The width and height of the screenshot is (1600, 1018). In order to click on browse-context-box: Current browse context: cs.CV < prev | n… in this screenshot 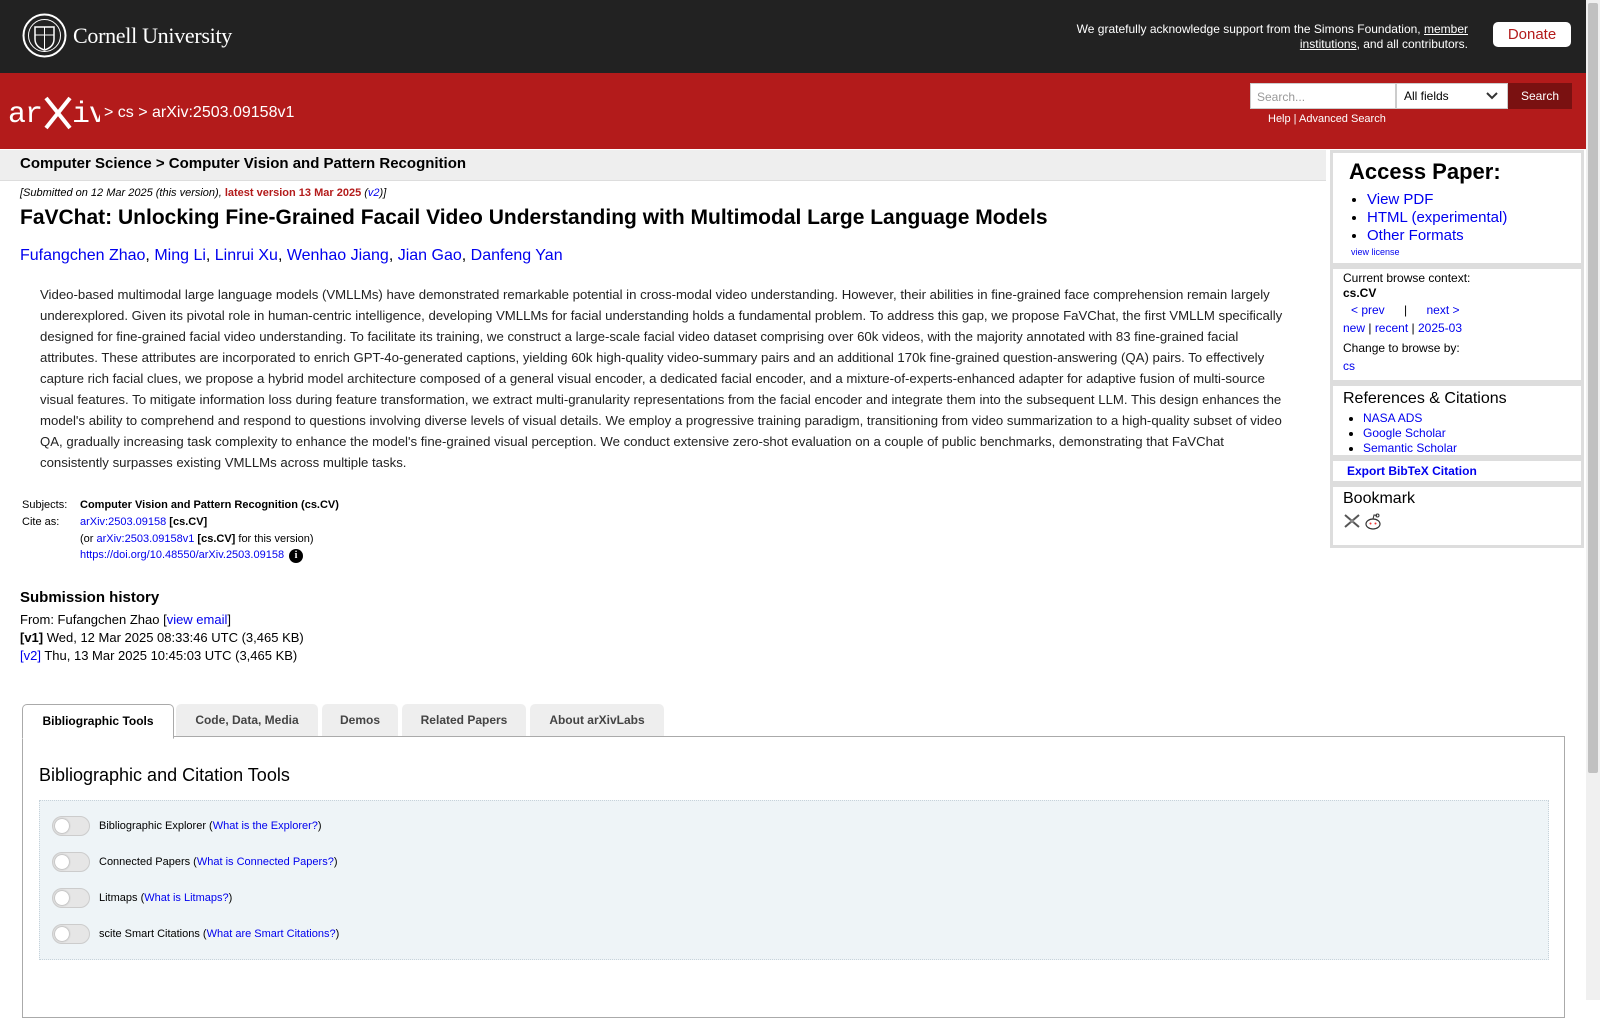, I will do `click(1457, 324)`.